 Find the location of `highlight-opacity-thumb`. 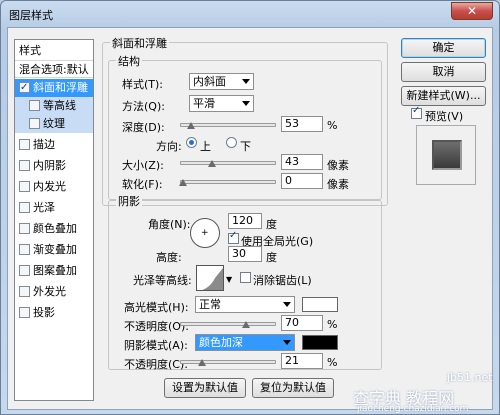

highlight-opacity-thumb is located at coordinates (246, 326).